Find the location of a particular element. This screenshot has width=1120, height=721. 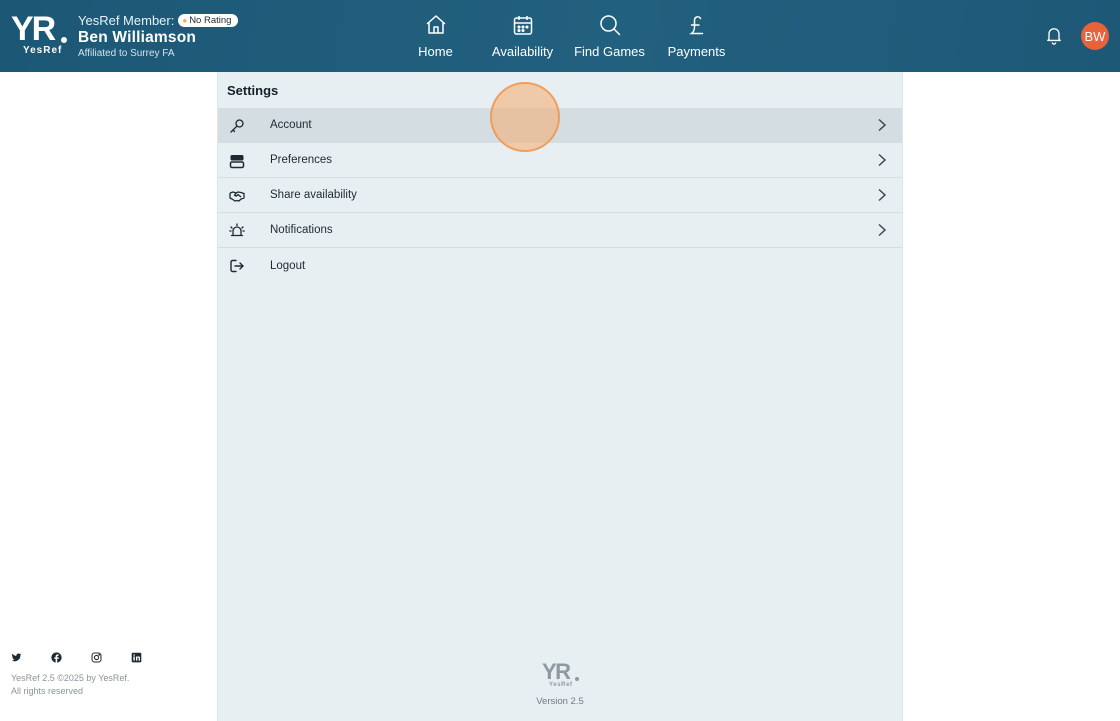

logo-word: YesRef is located at coordinates (43, 50).